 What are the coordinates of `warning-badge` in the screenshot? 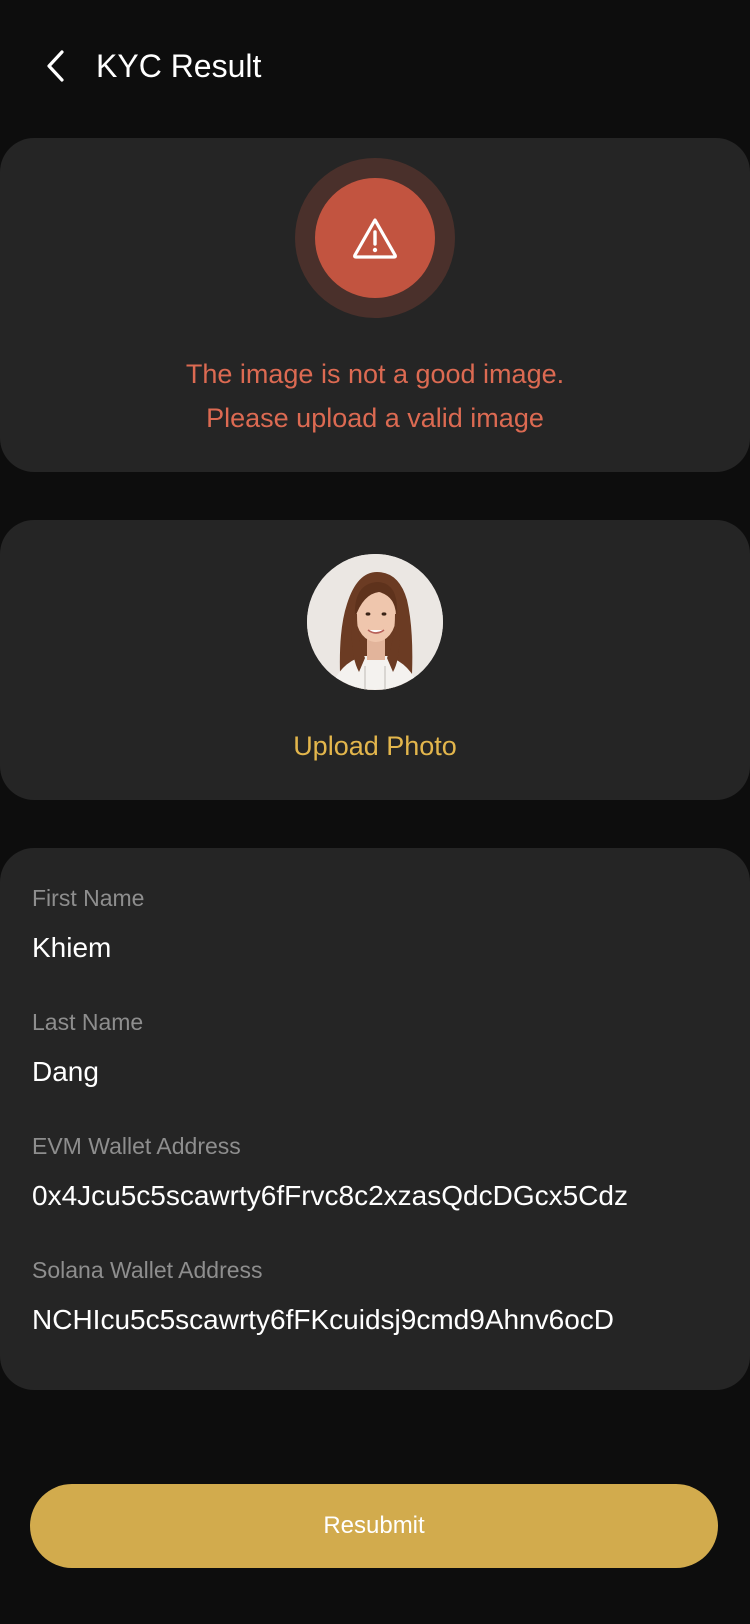 It's located at (375, 238).